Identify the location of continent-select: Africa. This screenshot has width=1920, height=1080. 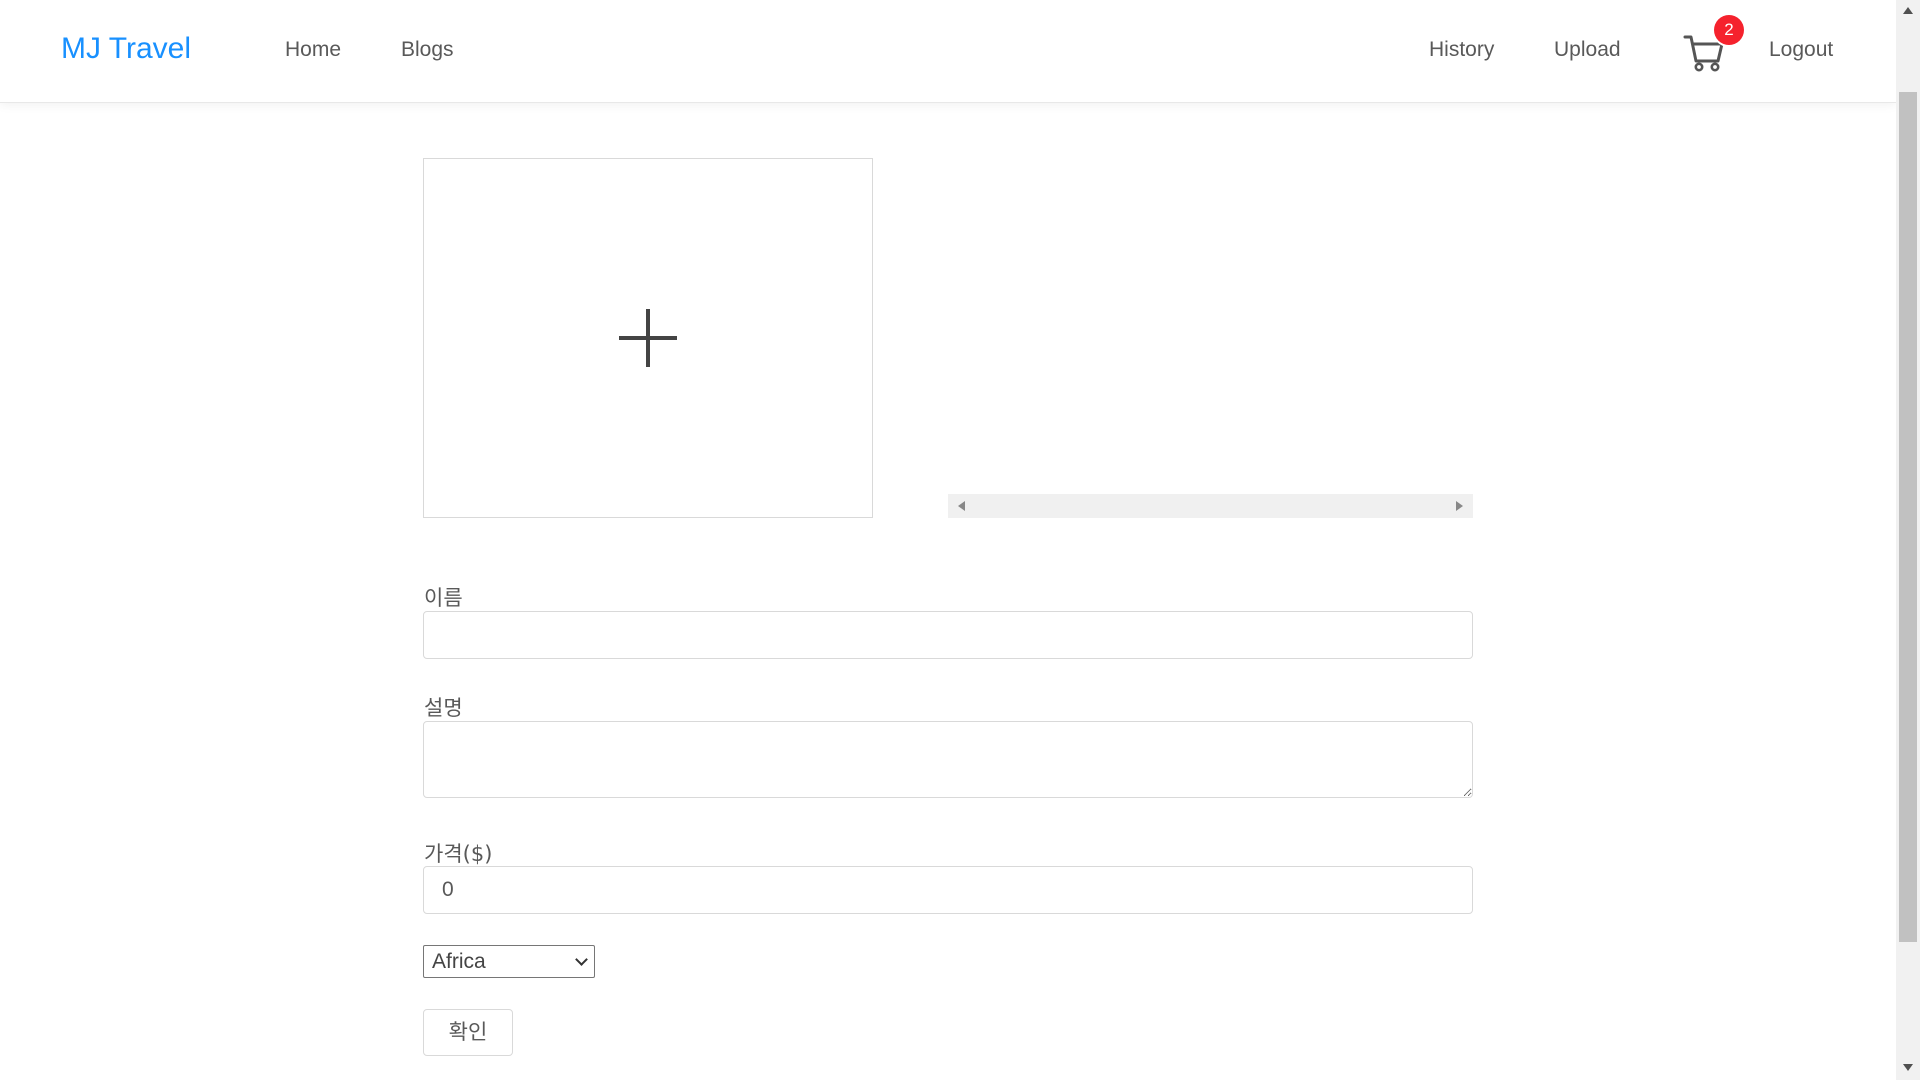
(509, 961).